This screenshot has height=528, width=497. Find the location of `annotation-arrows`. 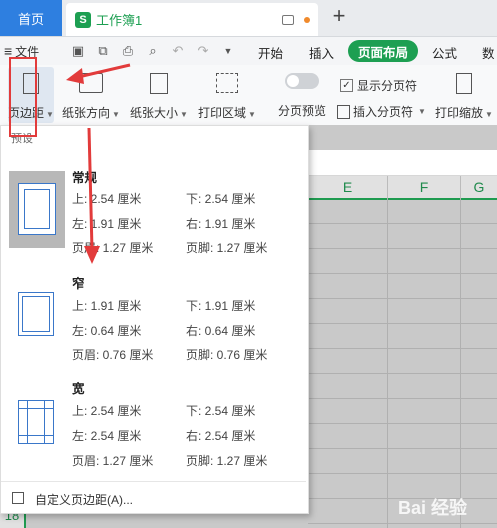

annotation-arrows is located at coordinates (98, 163).